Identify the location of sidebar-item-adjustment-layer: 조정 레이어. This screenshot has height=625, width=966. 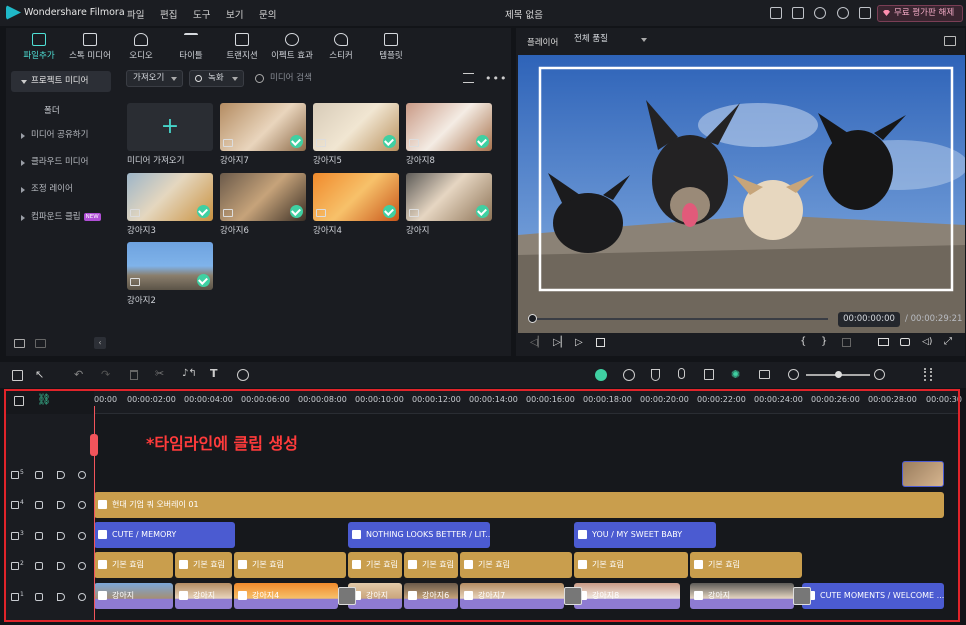
(61, 189).